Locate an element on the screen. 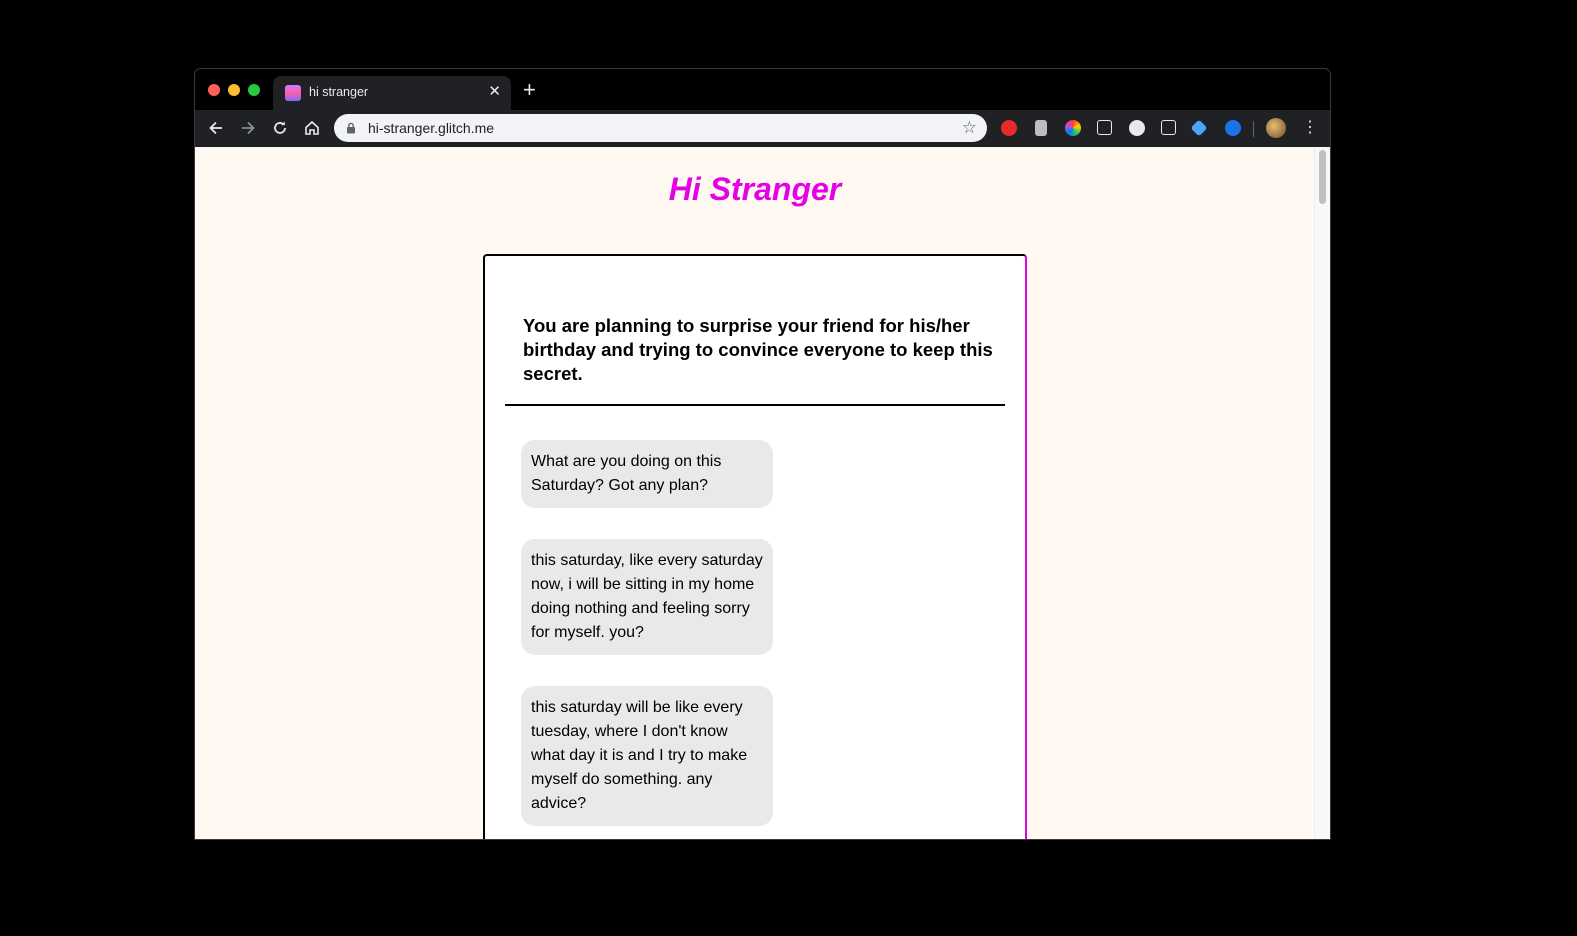  browser-toolbar: hi-stranger.glitch.me ☆ ⋮ is located at coordinates (762, 128).